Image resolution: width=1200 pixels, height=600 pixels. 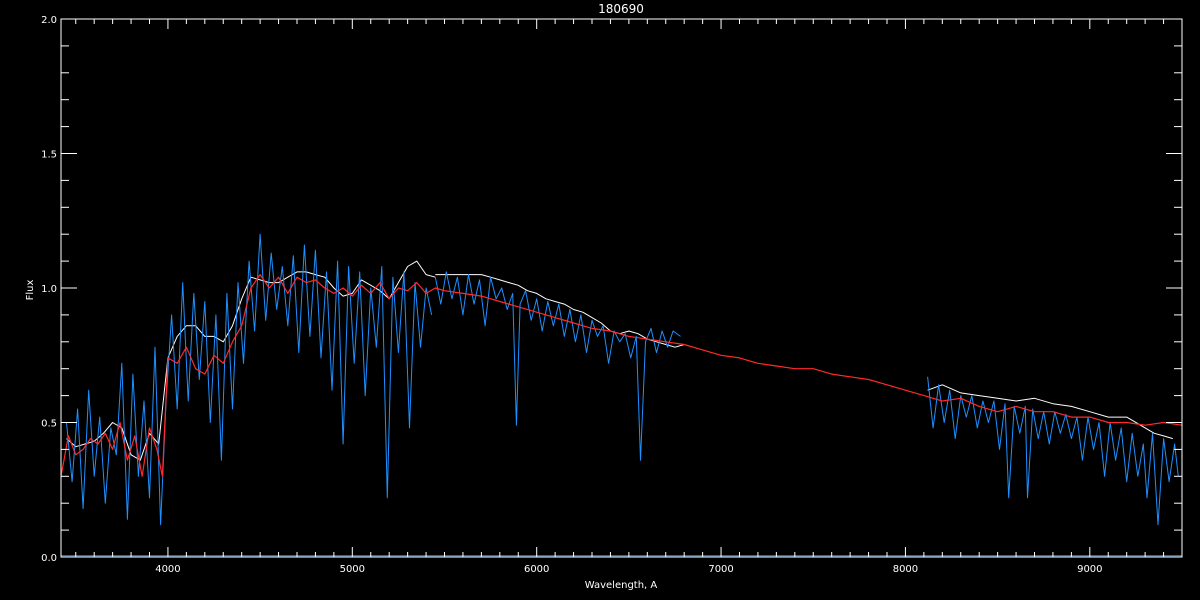 I want to click on x-tick-label-7000: 7000, so click(x=720, y=569).